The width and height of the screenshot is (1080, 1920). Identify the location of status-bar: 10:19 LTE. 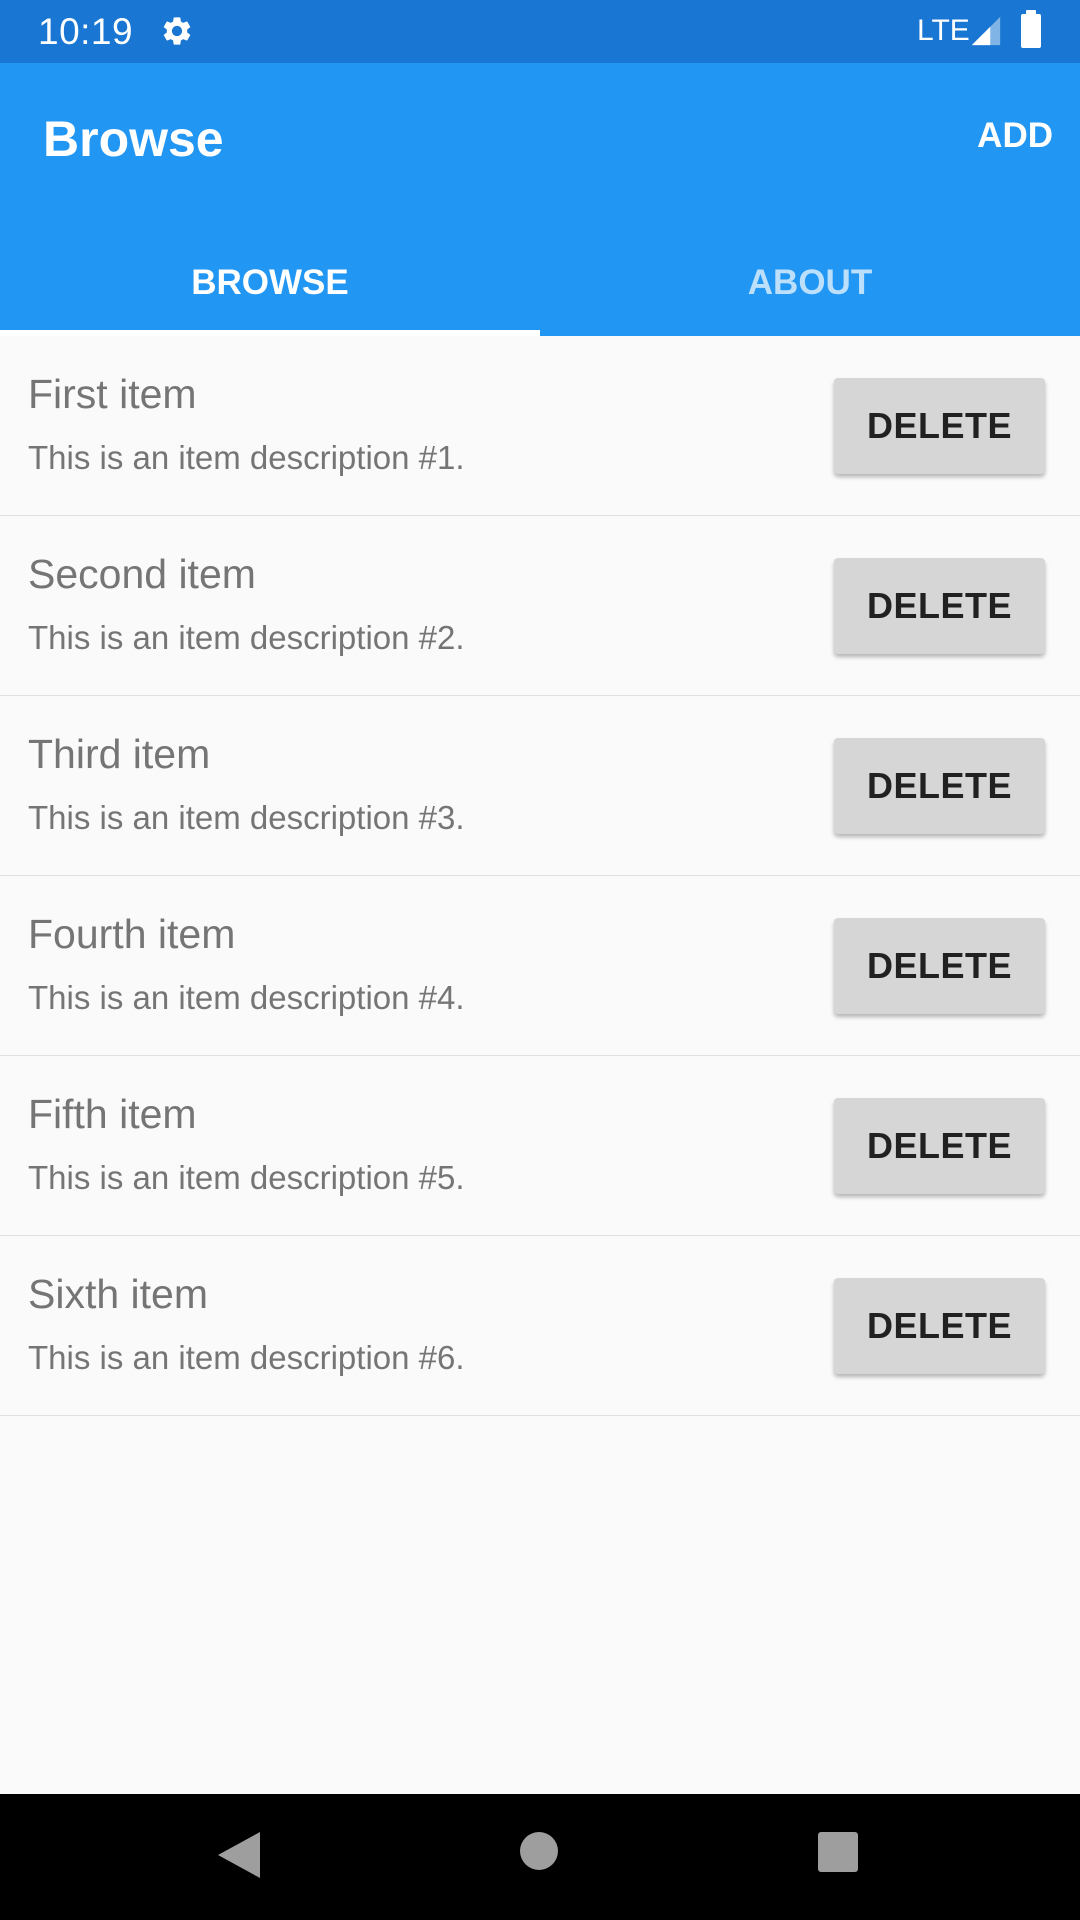
(540, 31).